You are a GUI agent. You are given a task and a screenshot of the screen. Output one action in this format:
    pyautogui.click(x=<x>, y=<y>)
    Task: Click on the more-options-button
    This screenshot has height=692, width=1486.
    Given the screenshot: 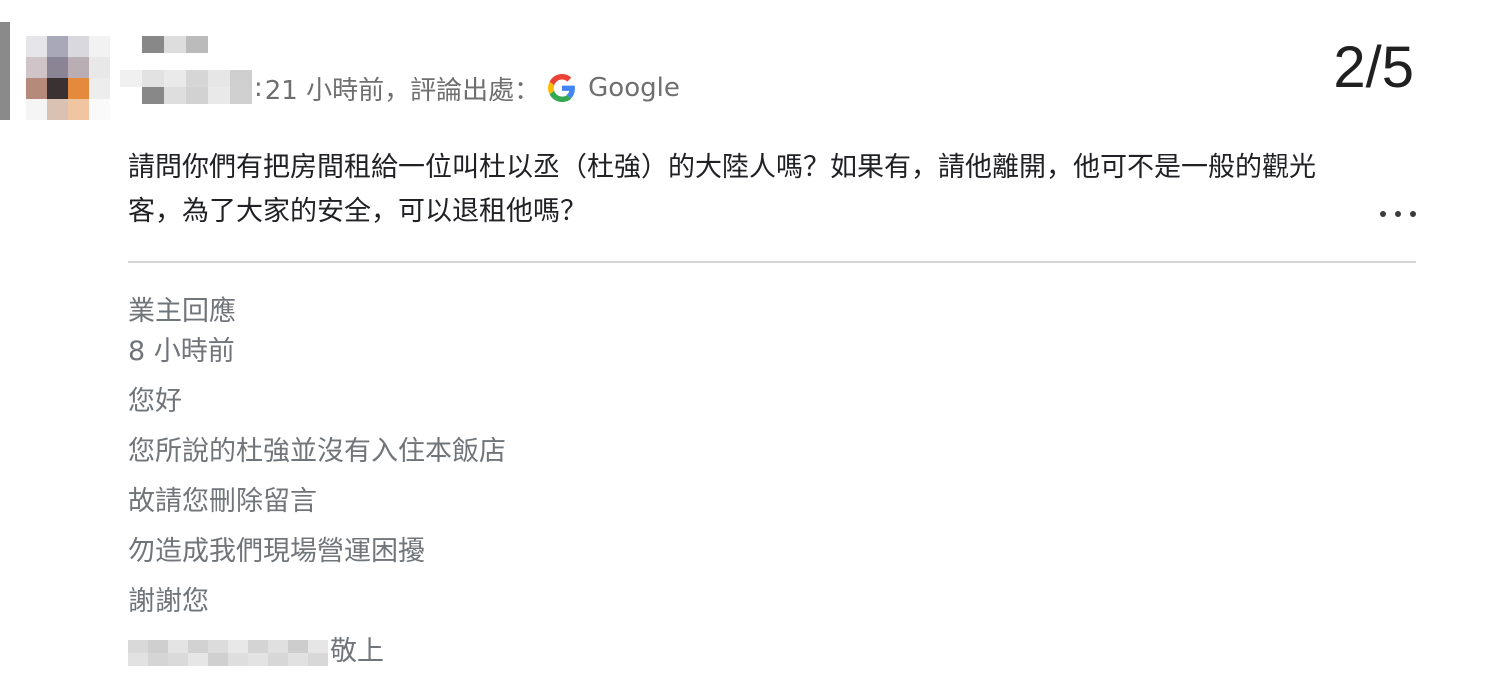 What is the action you would take?
    pyautogui.click(x=1398, y=214)
    